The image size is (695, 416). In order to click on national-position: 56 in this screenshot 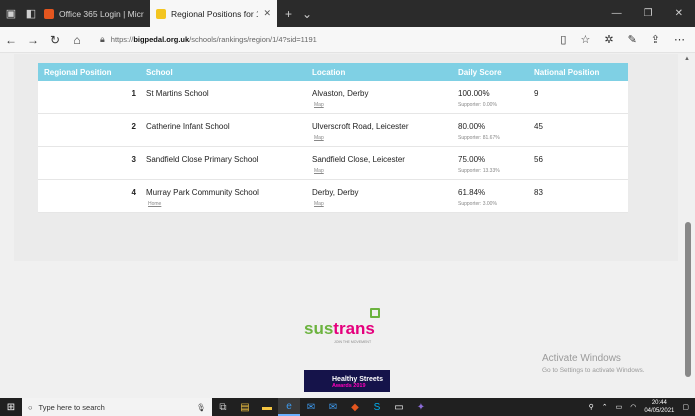, I will do `click(538, 159)`.